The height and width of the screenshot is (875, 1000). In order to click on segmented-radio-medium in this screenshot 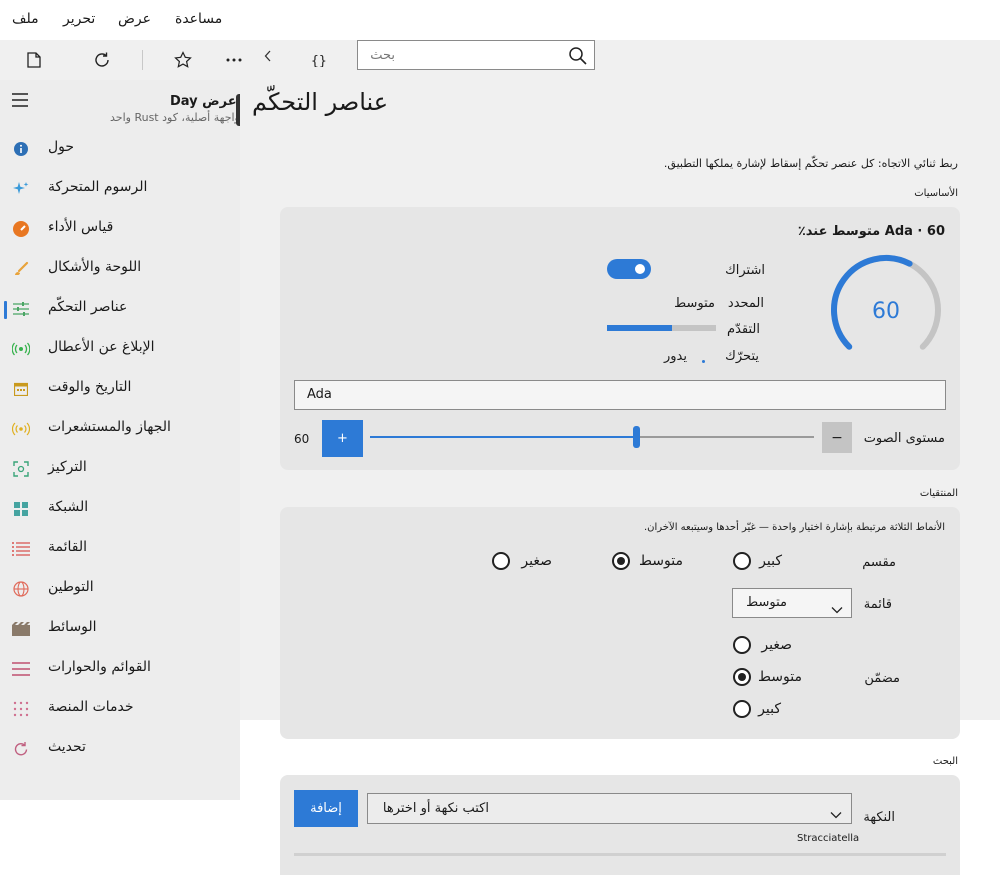, I will do `click(621, 561)`.